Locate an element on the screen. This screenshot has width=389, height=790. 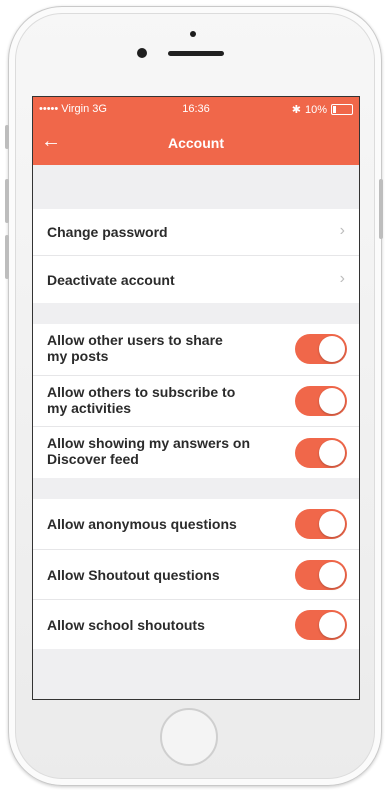
status-bar: ••••• Virgin 3G 16:36 ✱ 10% is located at coordinates (196, 109).